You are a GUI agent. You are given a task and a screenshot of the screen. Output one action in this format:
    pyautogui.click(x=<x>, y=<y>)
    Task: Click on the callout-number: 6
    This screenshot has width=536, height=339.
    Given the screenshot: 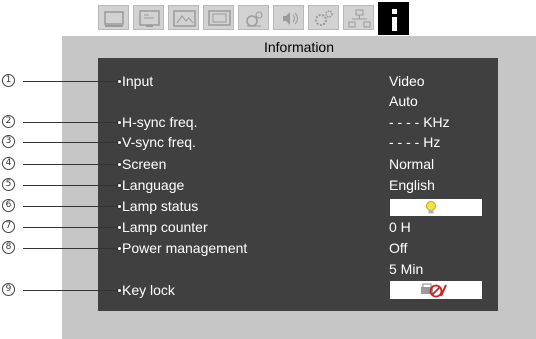 What is the action you would take?
    pyautogui.click(x=8, y=205)
    